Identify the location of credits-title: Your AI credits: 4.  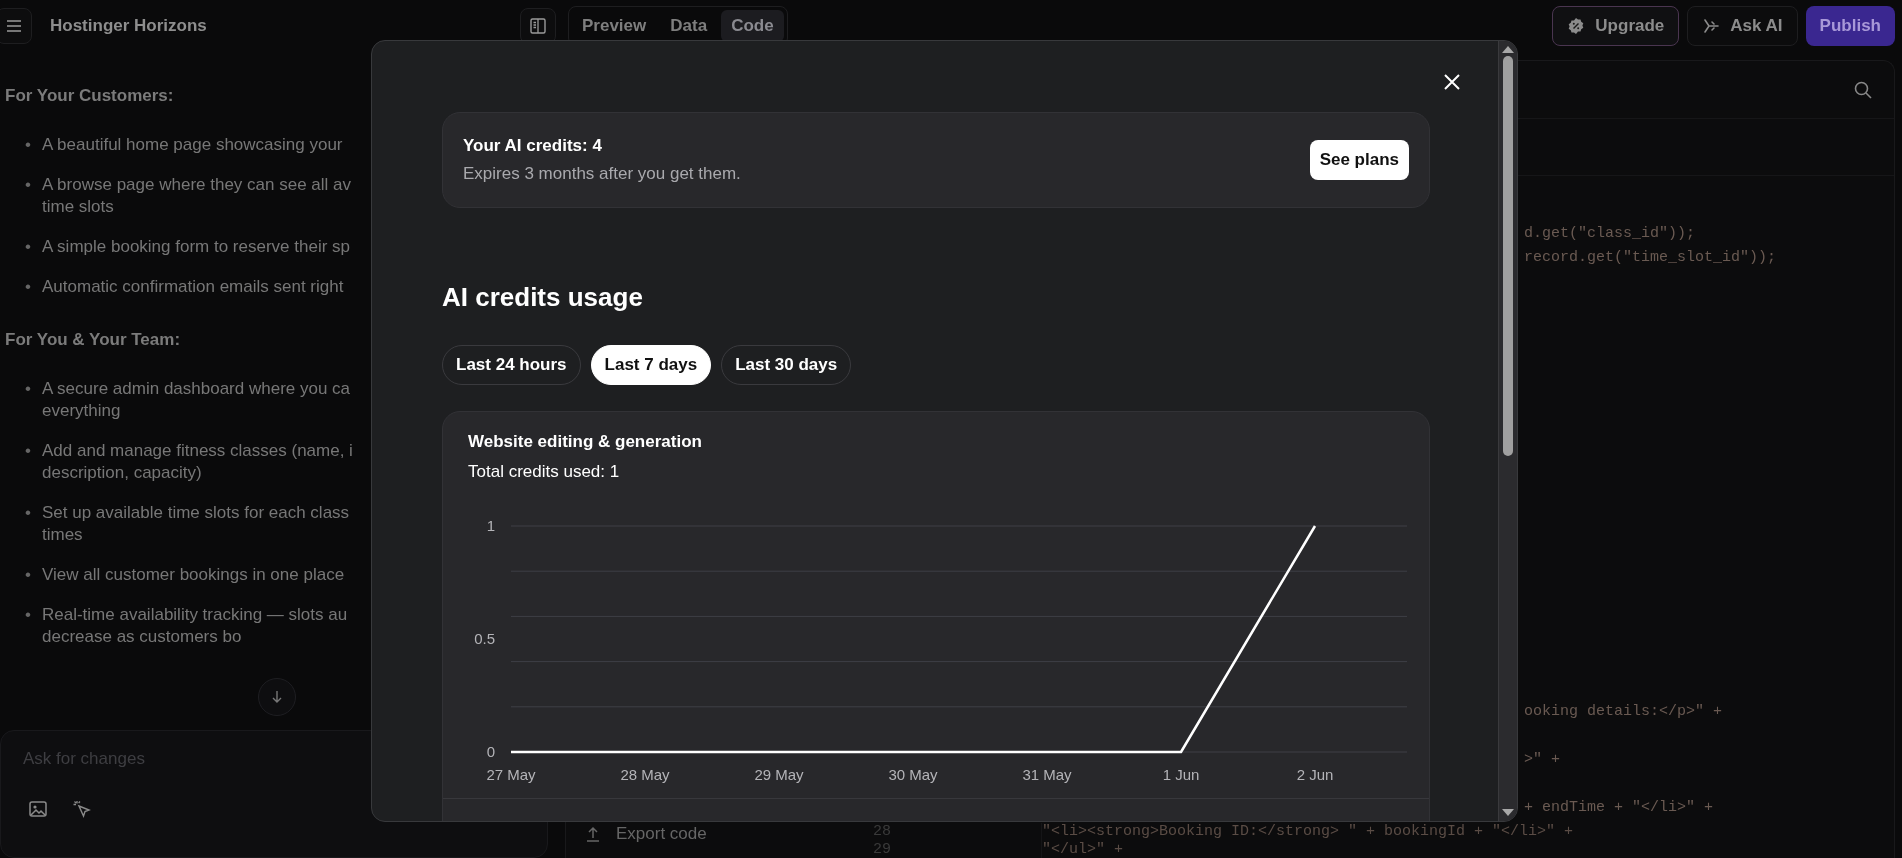
(533, 146).